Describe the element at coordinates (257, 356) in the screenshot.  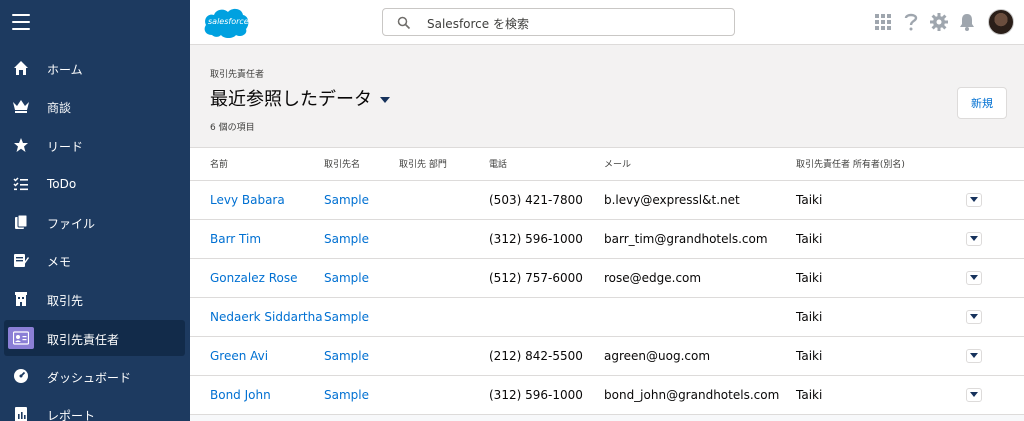
I see `contact-name-link: Green Avi` at that location.